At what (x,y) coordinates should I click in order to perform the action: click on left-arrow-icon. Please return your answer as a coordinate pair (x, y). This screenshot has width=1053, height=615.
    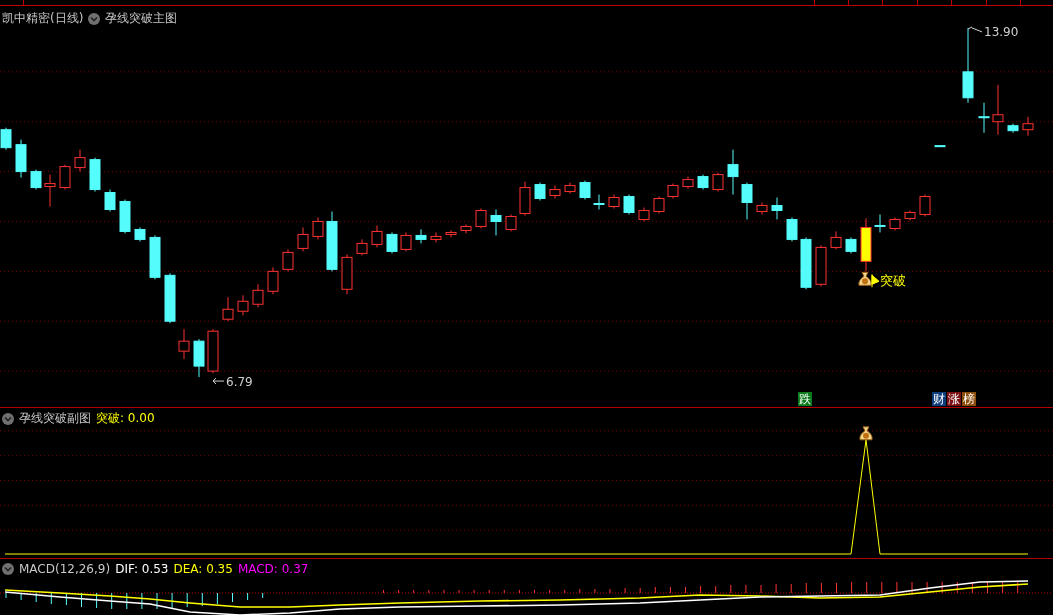
    Looking at the image, I should click on (218, 381).